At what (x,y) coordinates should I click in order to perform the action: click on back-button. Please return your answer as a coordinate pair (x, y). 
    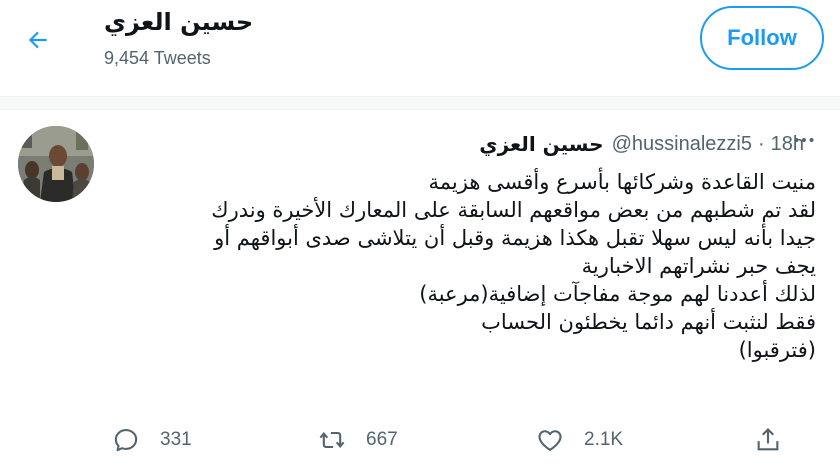
    Looking at the image, I should click on (38, 40).